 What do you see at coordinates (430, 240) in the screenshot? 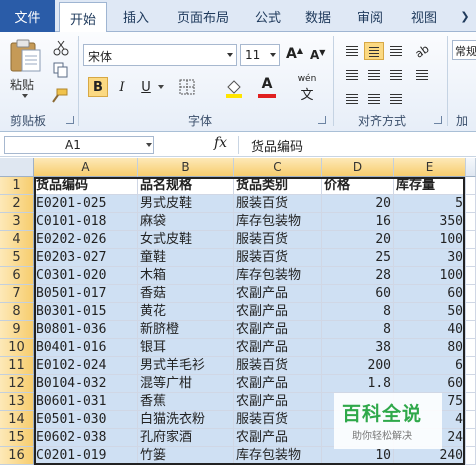
I see `table-cell: 100` at bounding box center [430, 240].